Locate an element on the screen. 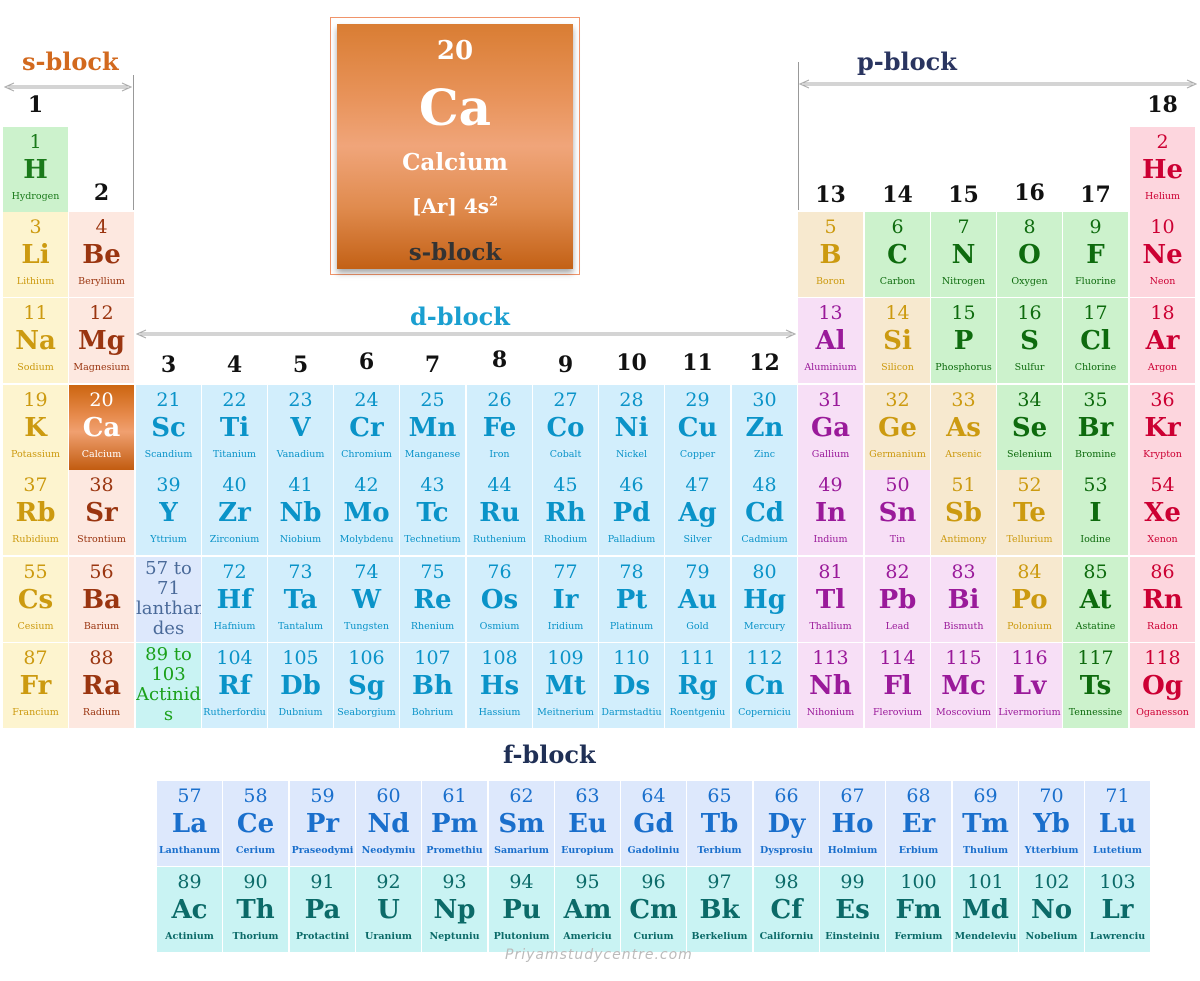  element-f: 9 F Fluorine is located at coordinates (1095, 254).